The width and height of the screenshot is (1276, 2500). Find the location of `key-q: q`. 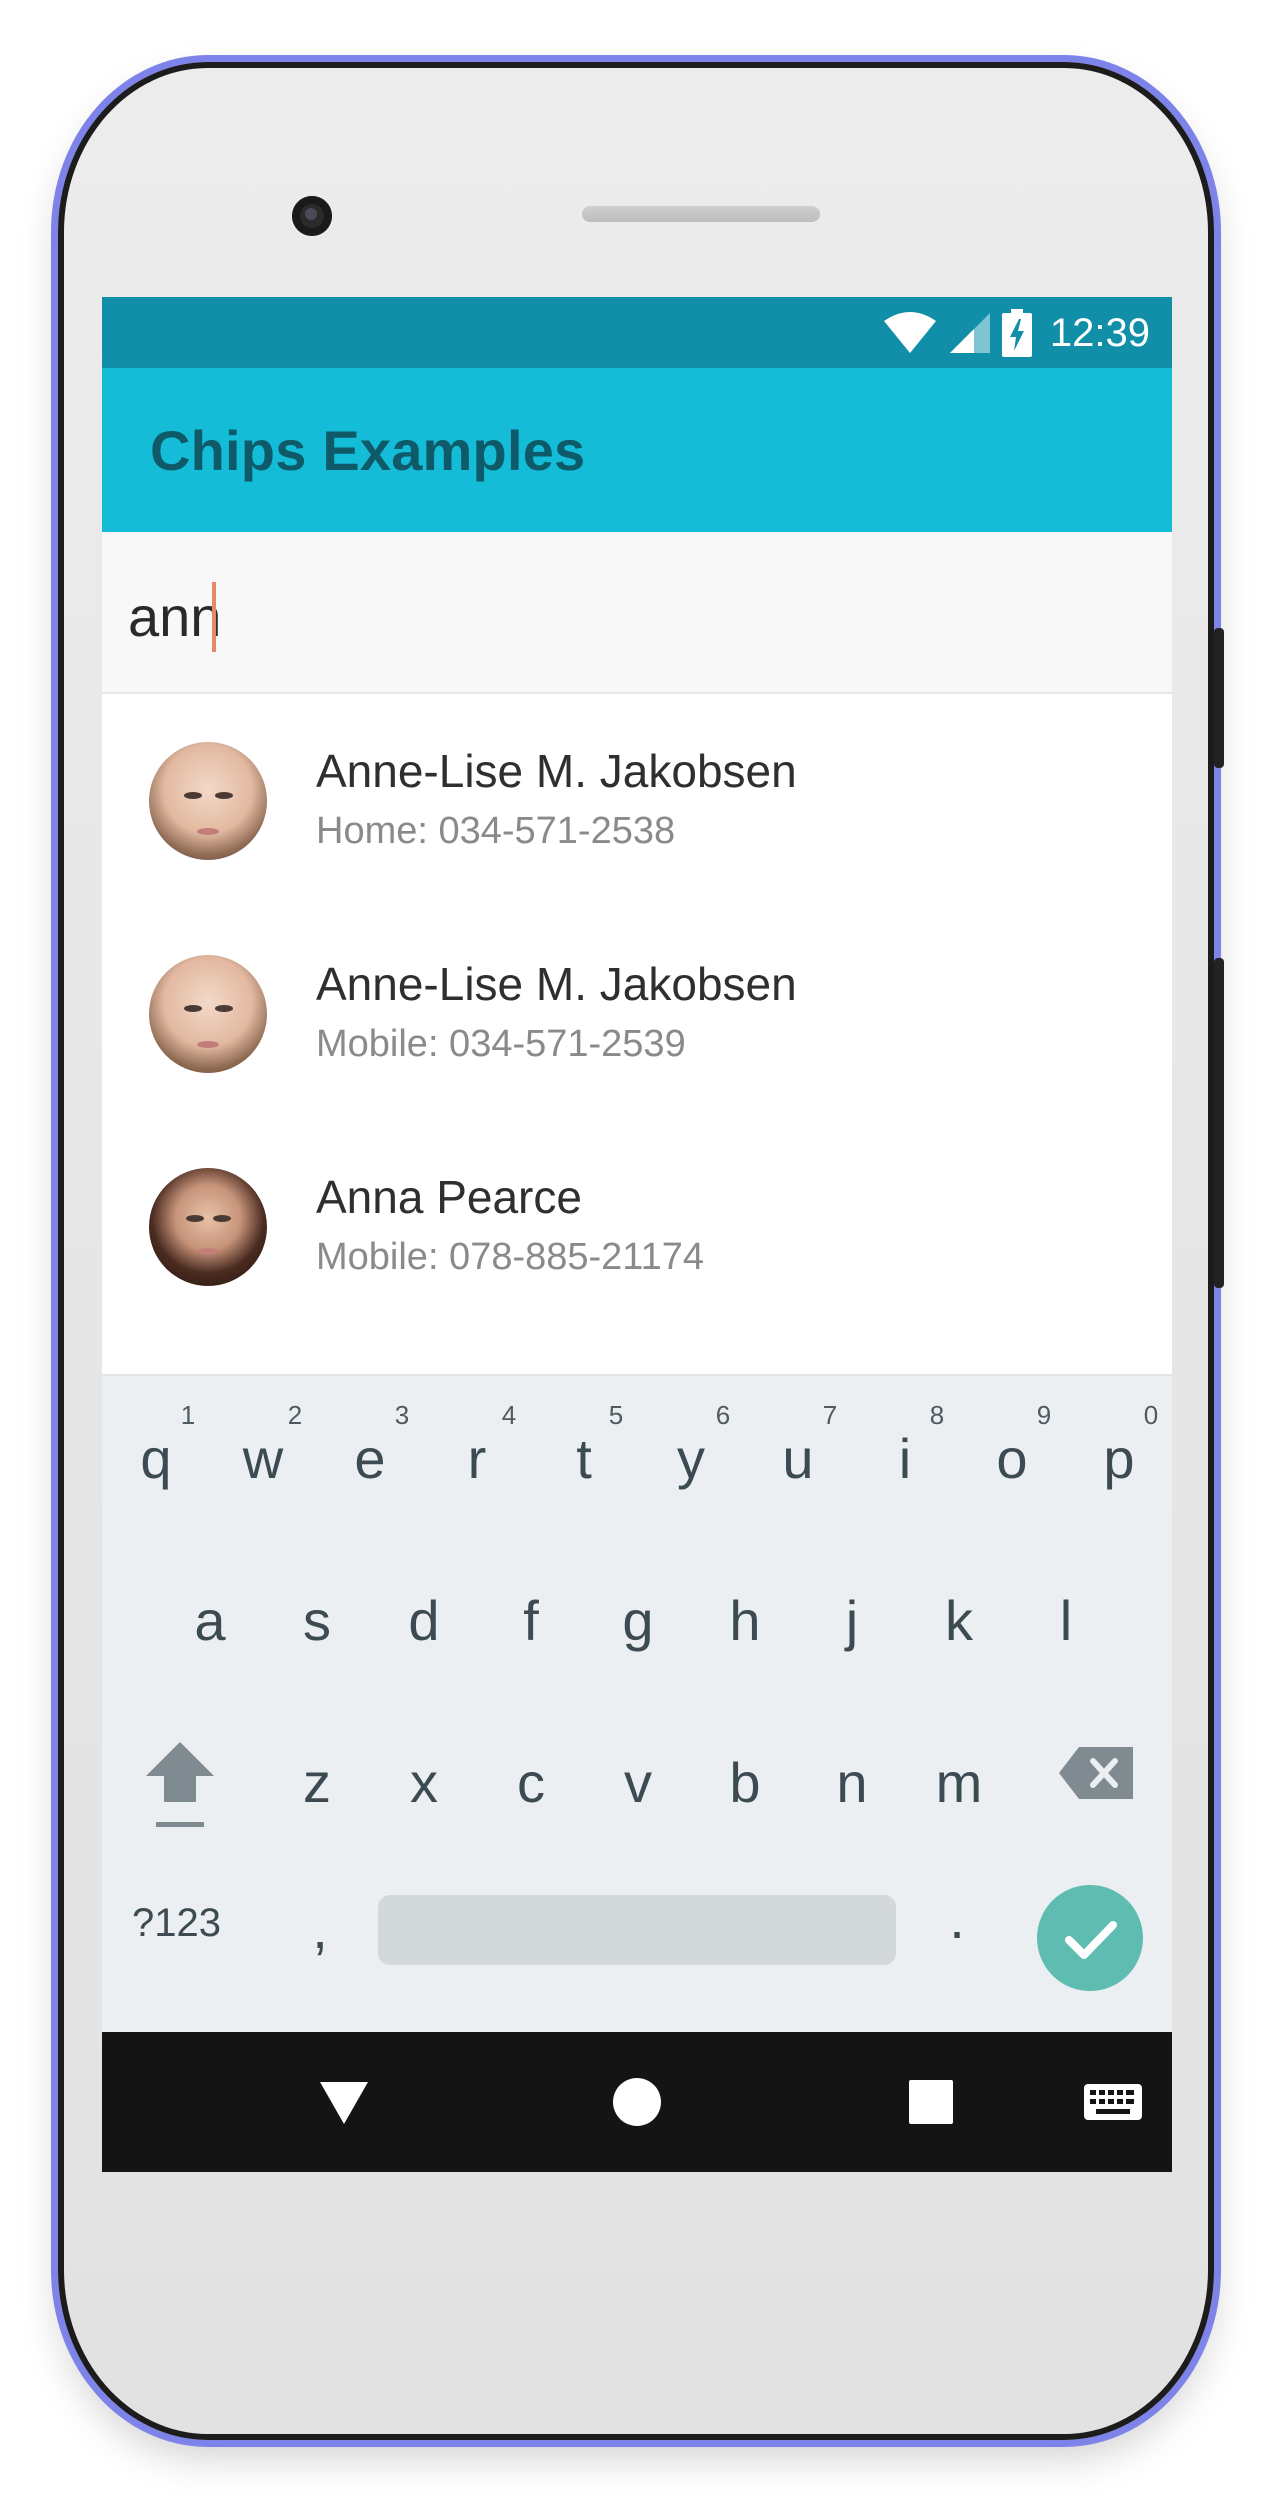

key-q: q is located at coordinates (156, 1458).